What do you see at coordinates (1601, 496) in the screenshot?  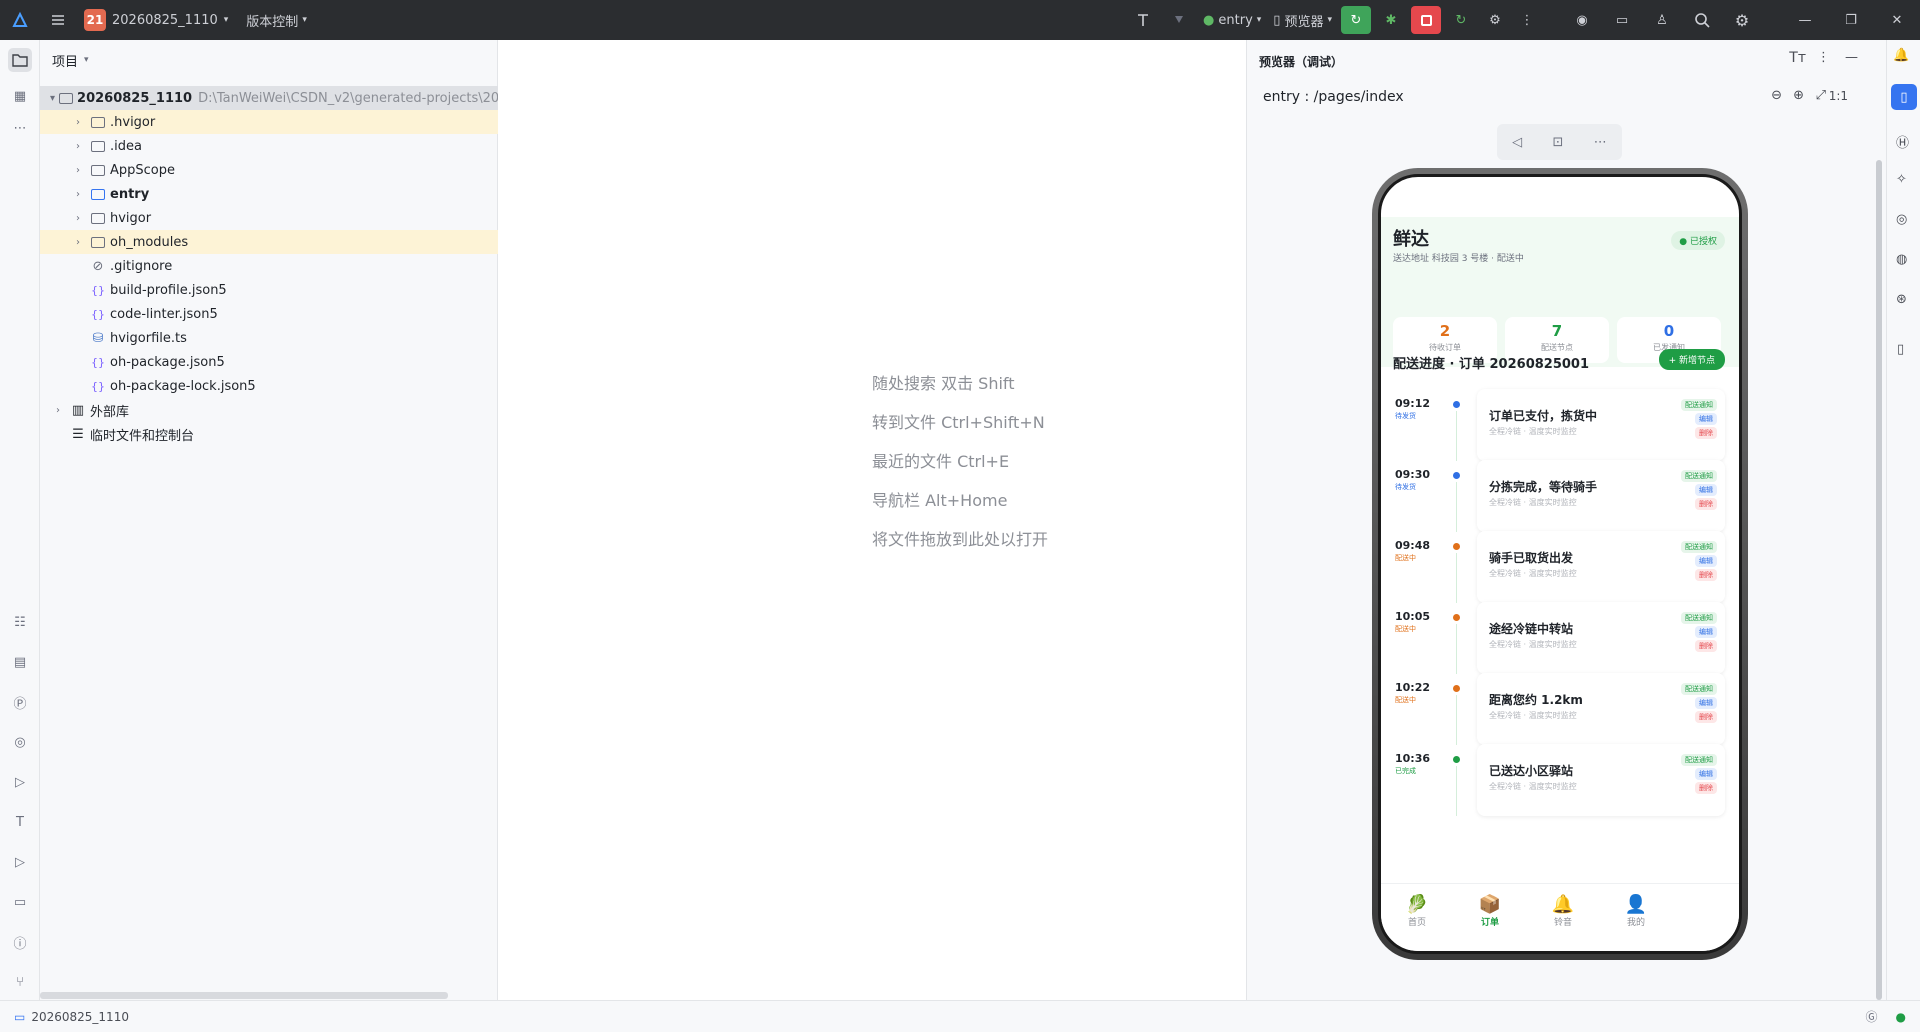 I see `timeline-card: 分拣完成，等待骑手 全程冷链 · 温度实时监控 配送通知 编辑 删除` at bounding box center [1601, 496].